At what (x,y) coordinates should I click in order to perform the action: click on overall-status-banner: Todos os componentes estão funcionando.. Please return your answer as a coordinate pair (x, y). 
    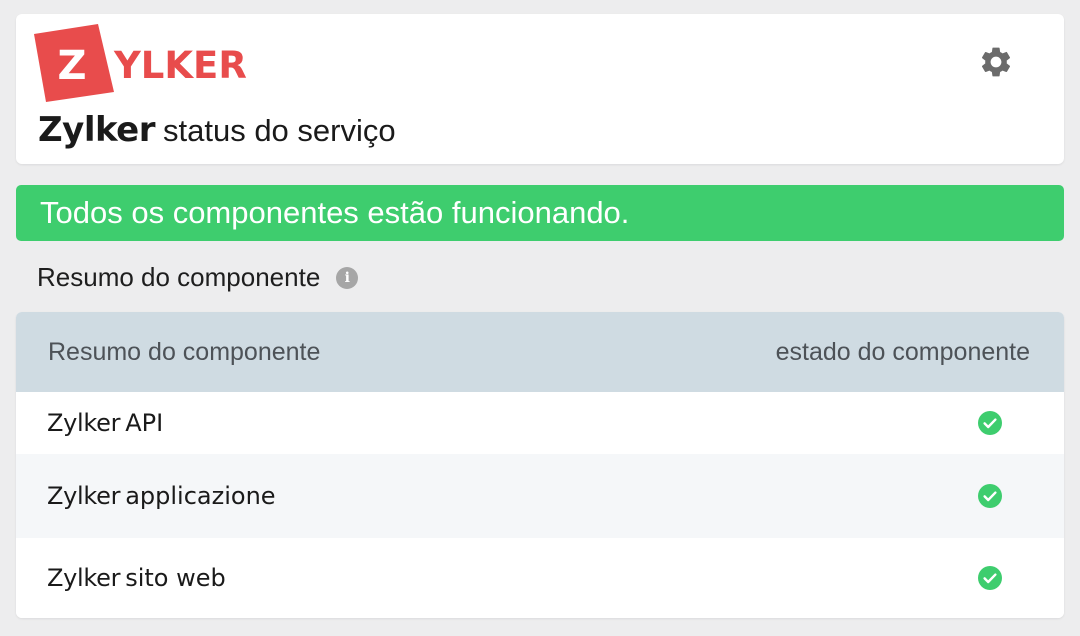
    Looking at the image, I should click on (540, 213).